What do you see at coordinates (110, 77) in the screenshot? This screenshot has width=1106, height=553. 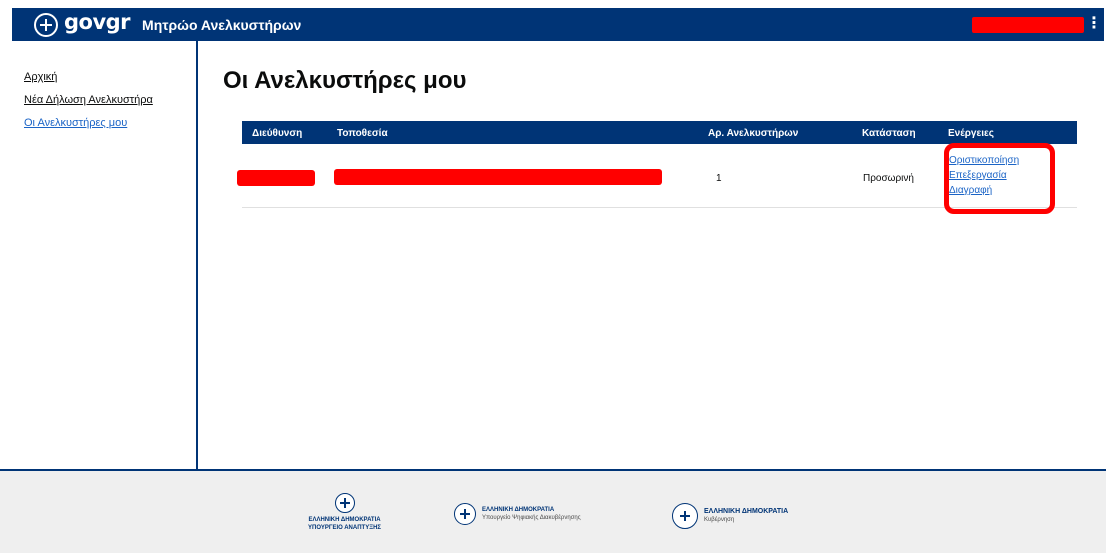 I see `sidebar-item-home: Αρχική` at bounding box center [110, 77].